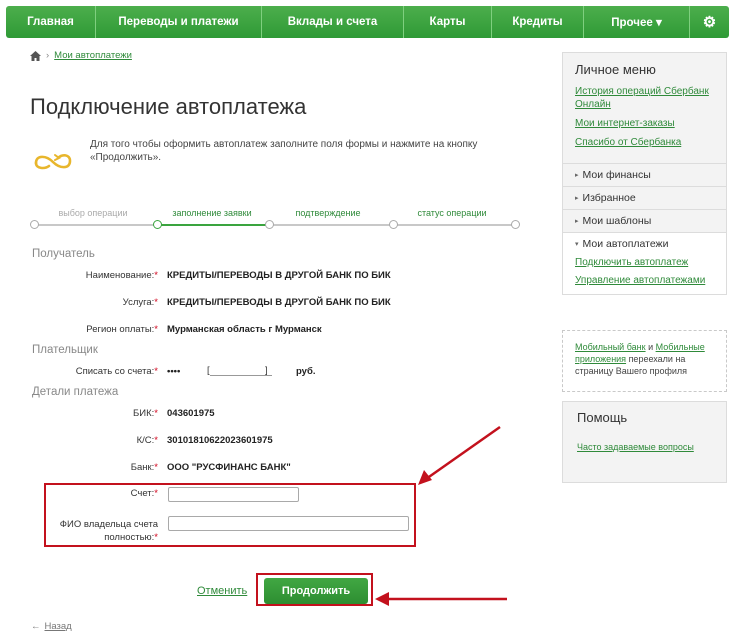 The width and height of the screenshot is (746, 644). I want to click on account-field-label: Счет:*, so click(144, 493).